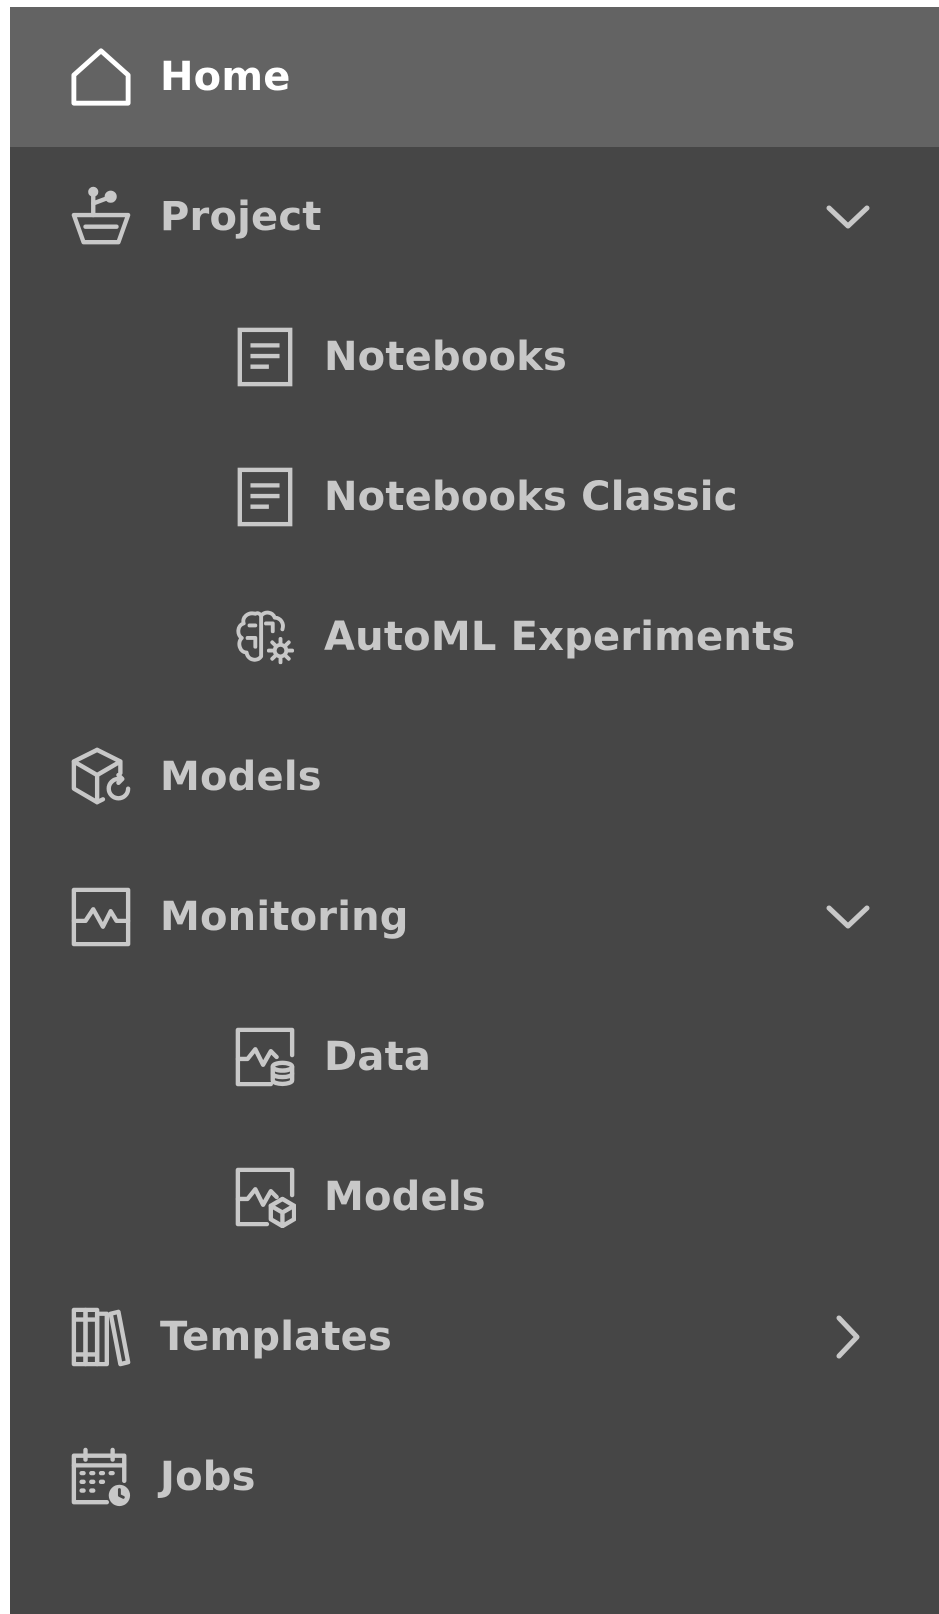 The image size is (939, 1614). Describe the element at coordinates (101, 777) in the screenshot. I see `model-cube-icon` at that location.